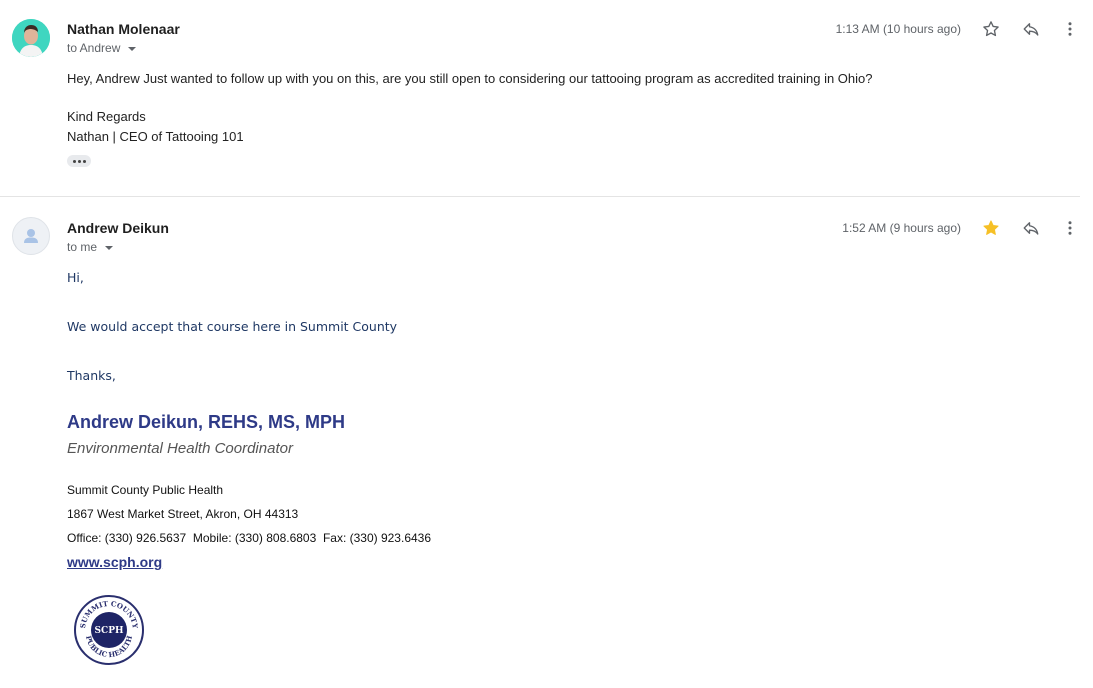 The height and width of the screenshot is (688, 1093). I want to click on message-timestamp: 1:13 AM (10 hours ago), so click(898, 29).